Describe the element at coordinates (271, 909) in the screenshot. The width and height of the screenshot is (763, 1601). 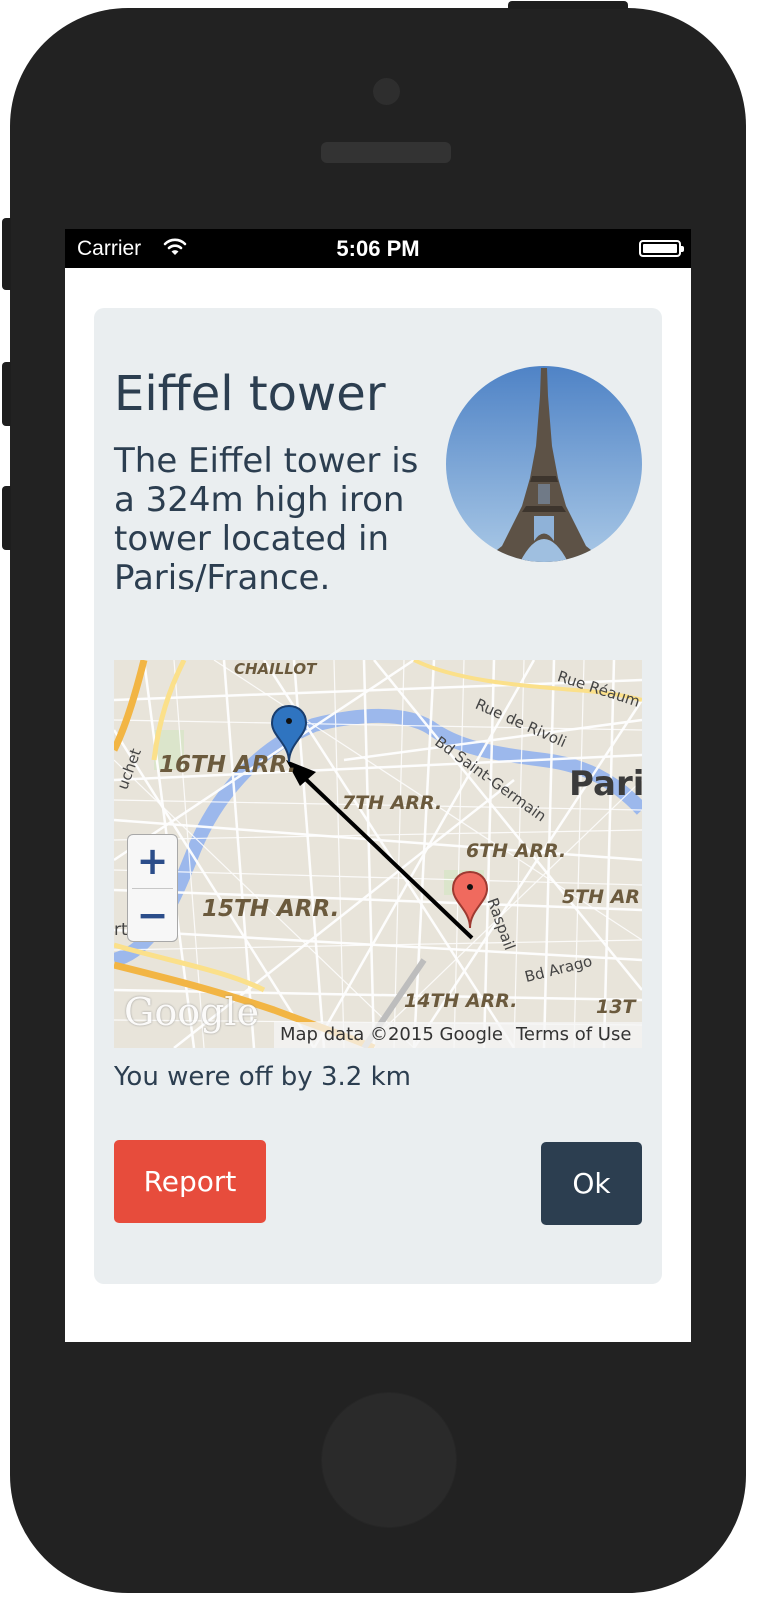
I see `map-label-15th-arr: 15TH ARR.` at that location.